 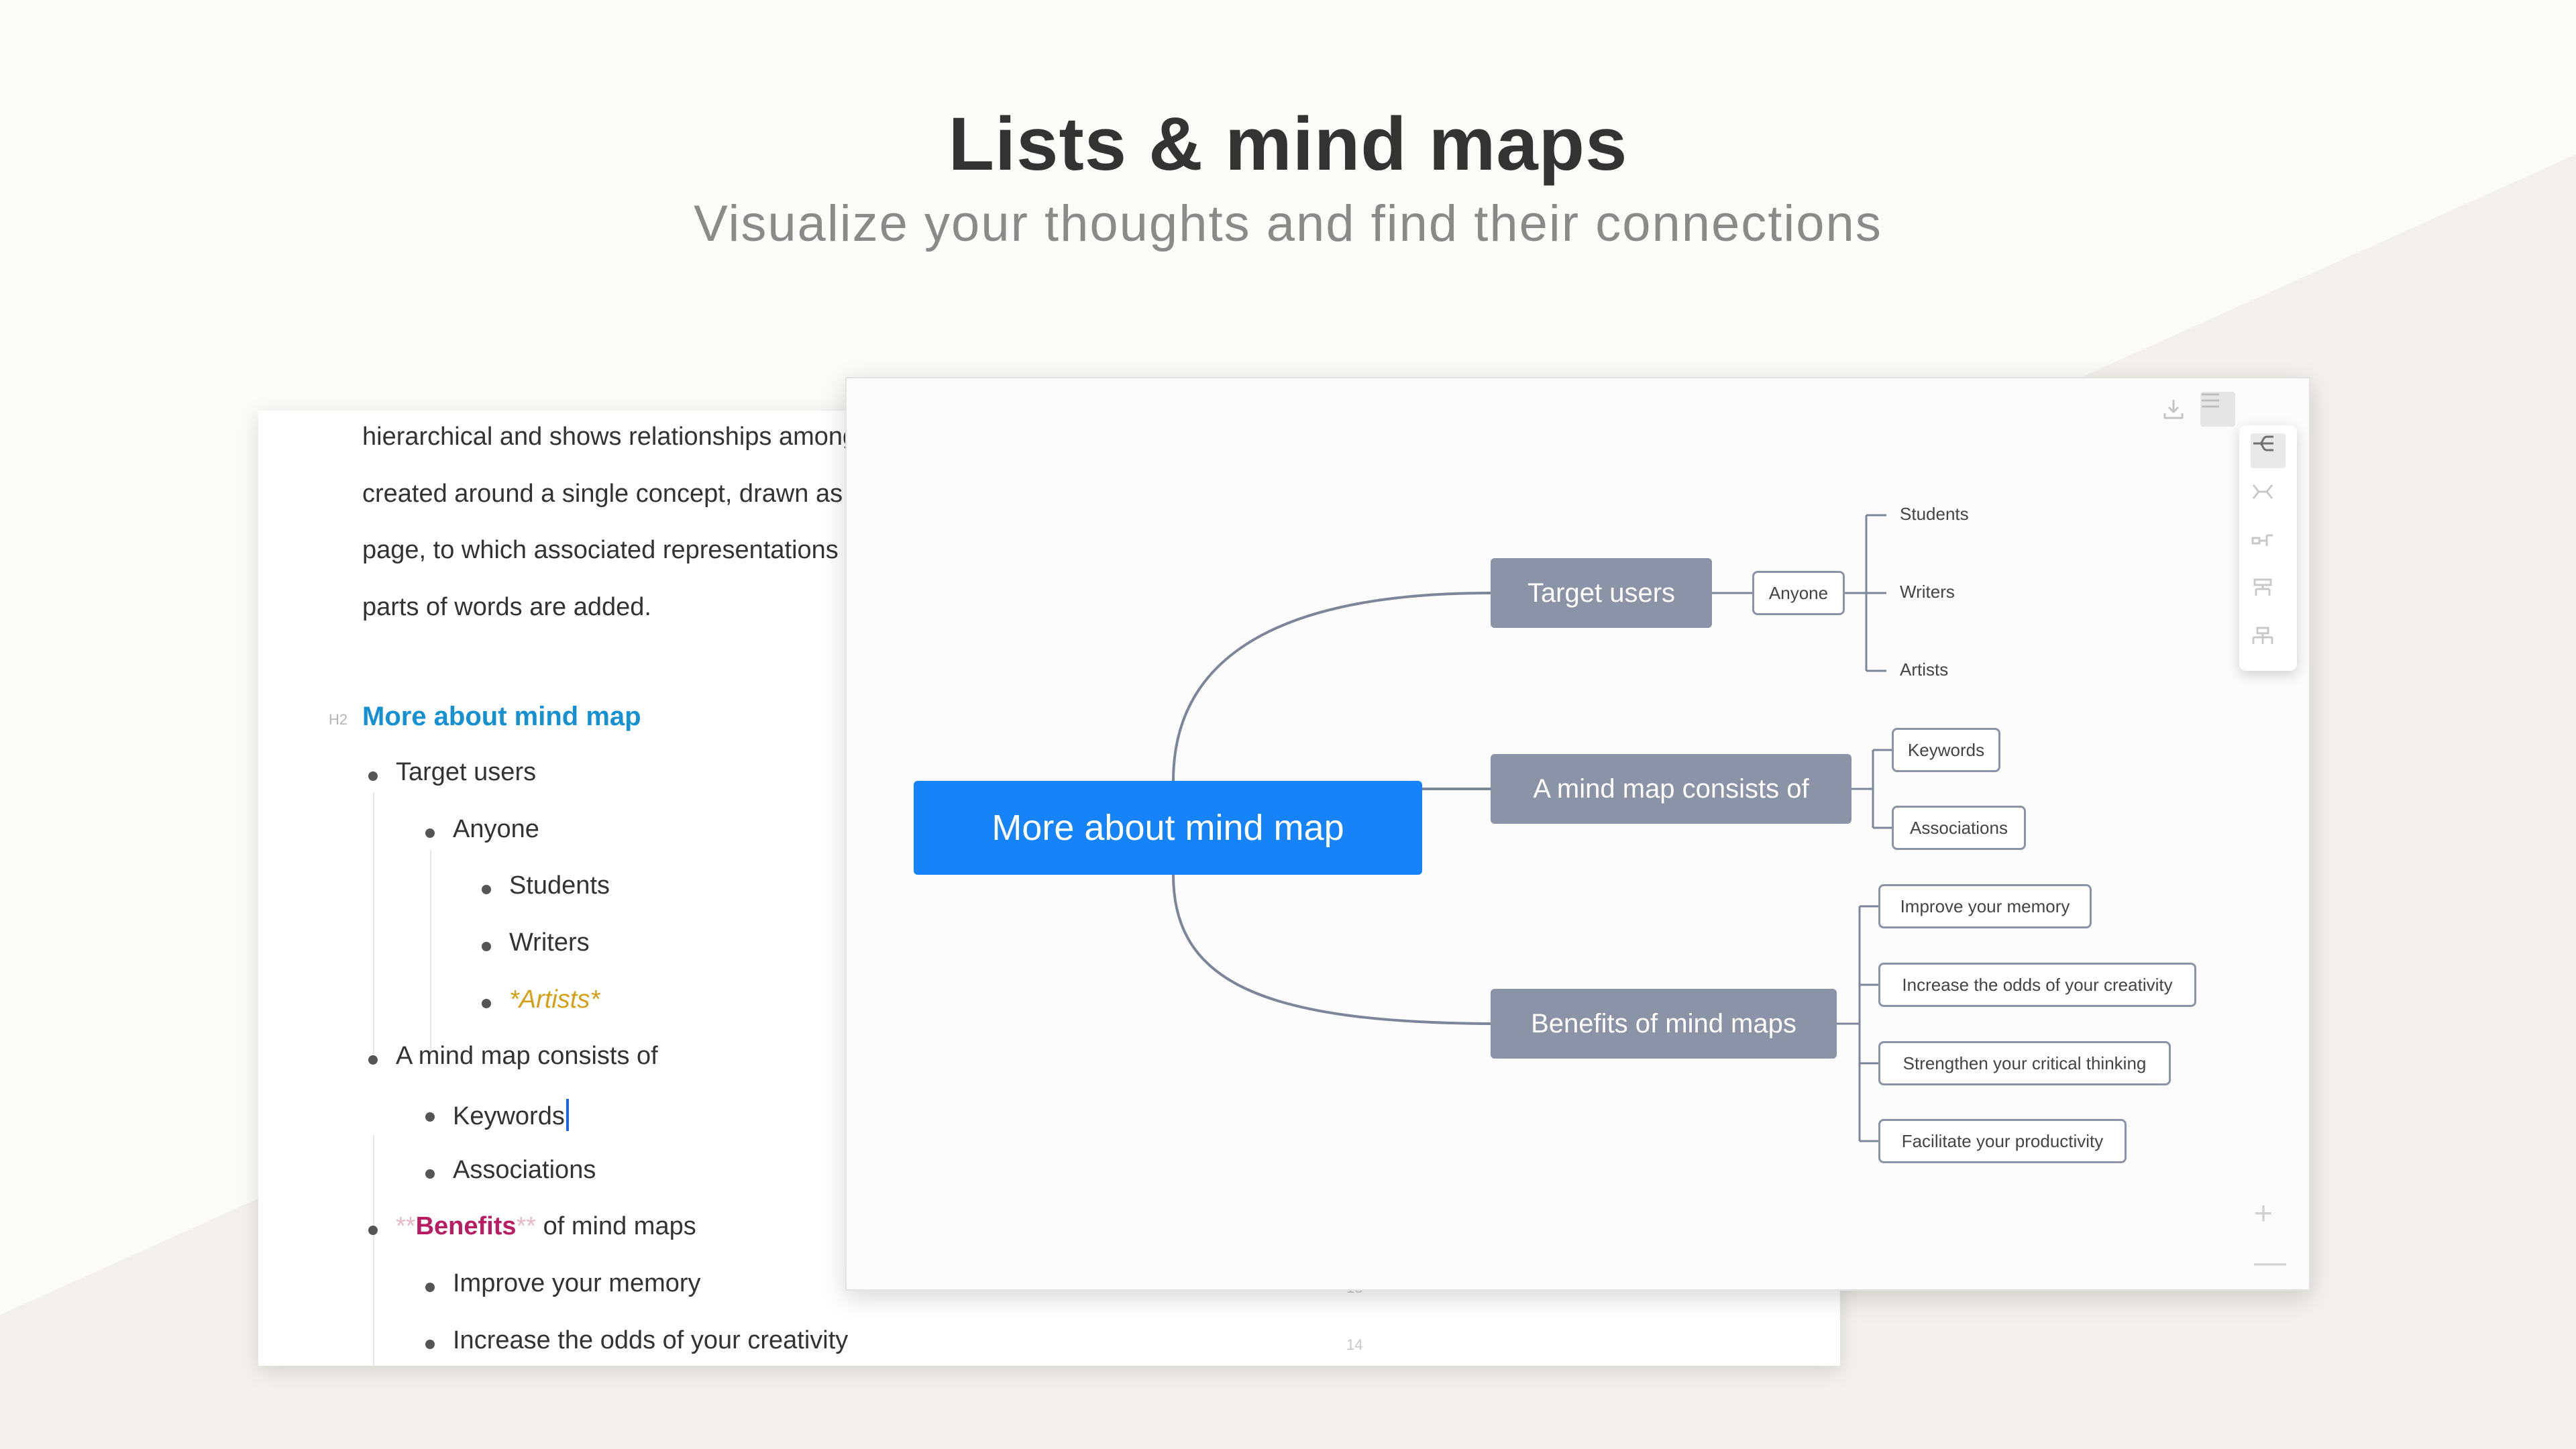 I want to click on layout-right-button, so click(x=2268, y=450).